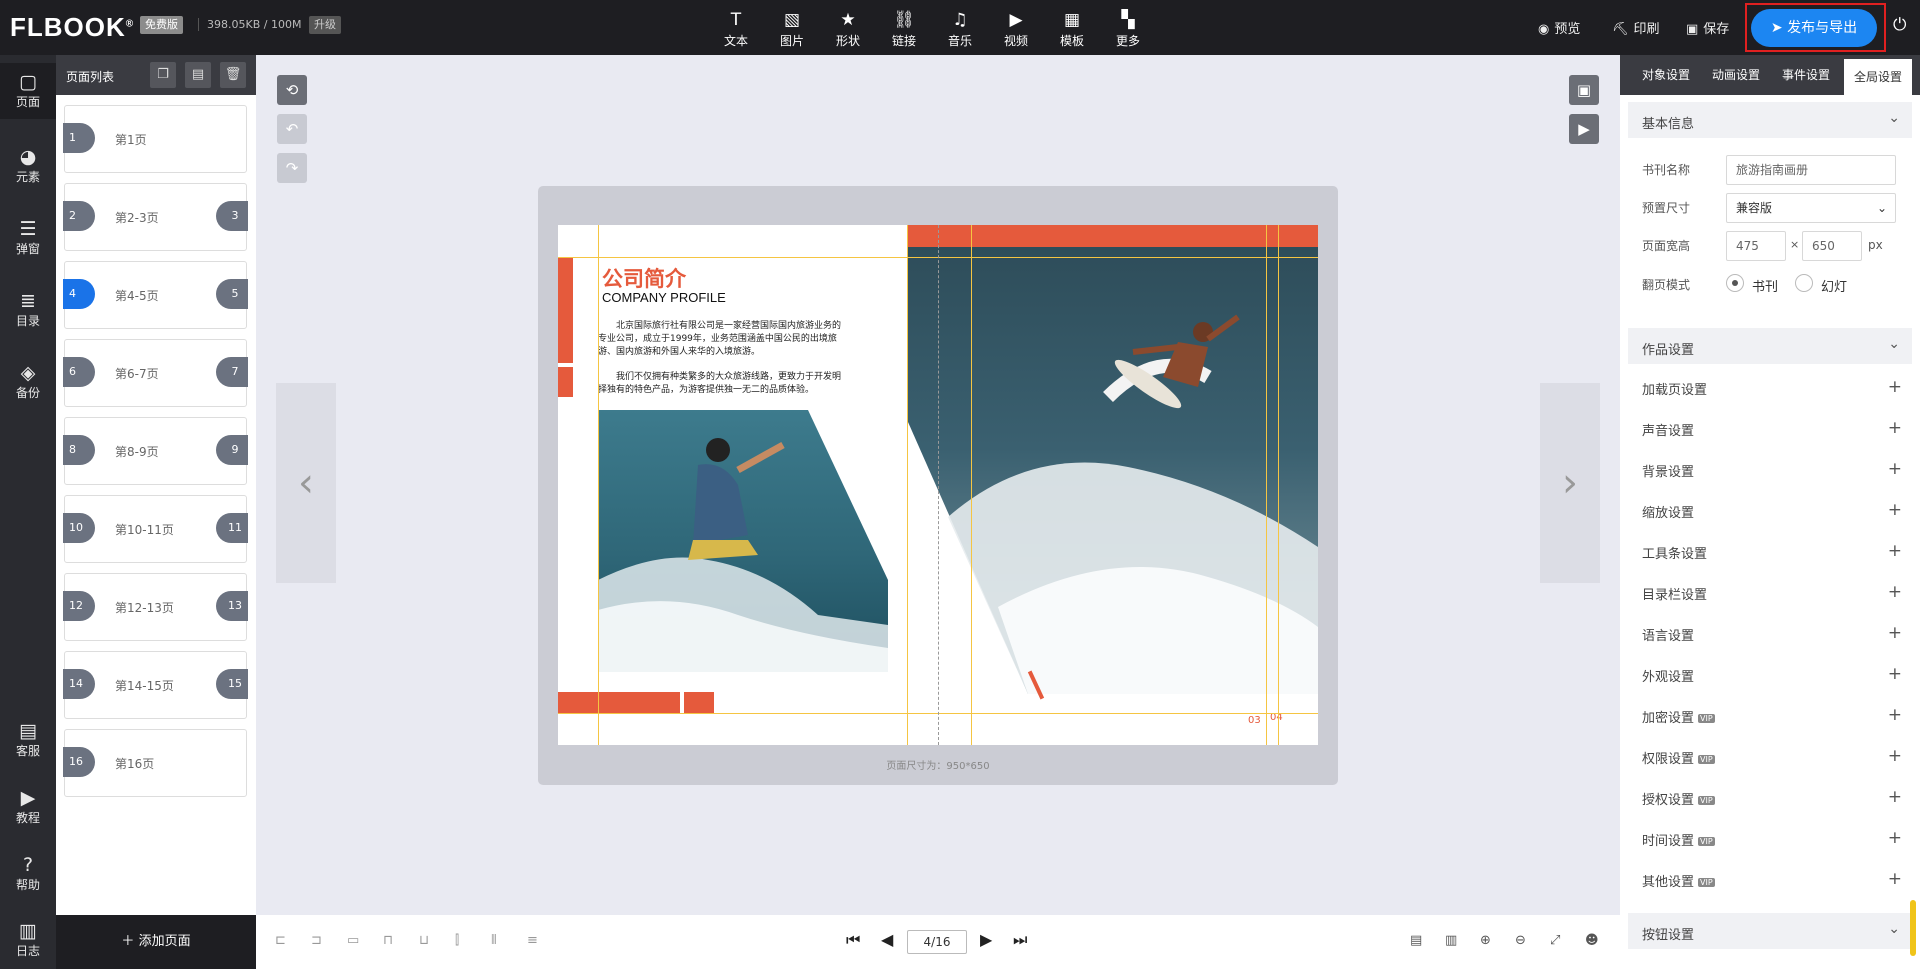 The height and width of the screenshot is (969, 1920). I want to click on more-tool: ▚ 更多, so click(1128, 29).